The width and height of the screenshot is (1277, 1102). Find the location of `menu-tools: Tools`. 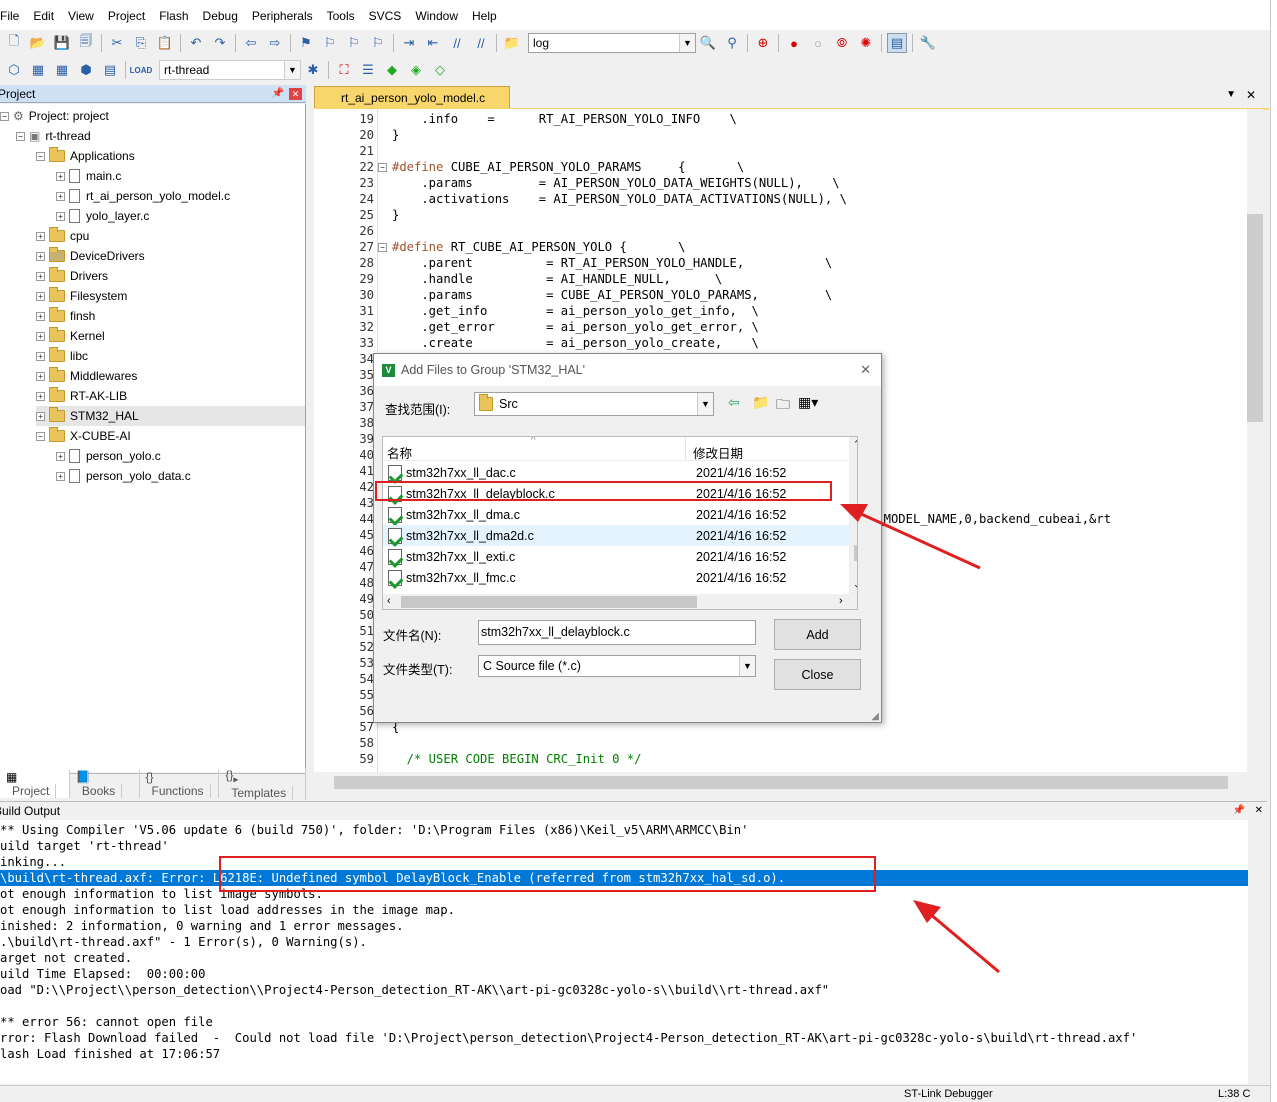

menu-tools: Tools is located at coordinates (341, 16).